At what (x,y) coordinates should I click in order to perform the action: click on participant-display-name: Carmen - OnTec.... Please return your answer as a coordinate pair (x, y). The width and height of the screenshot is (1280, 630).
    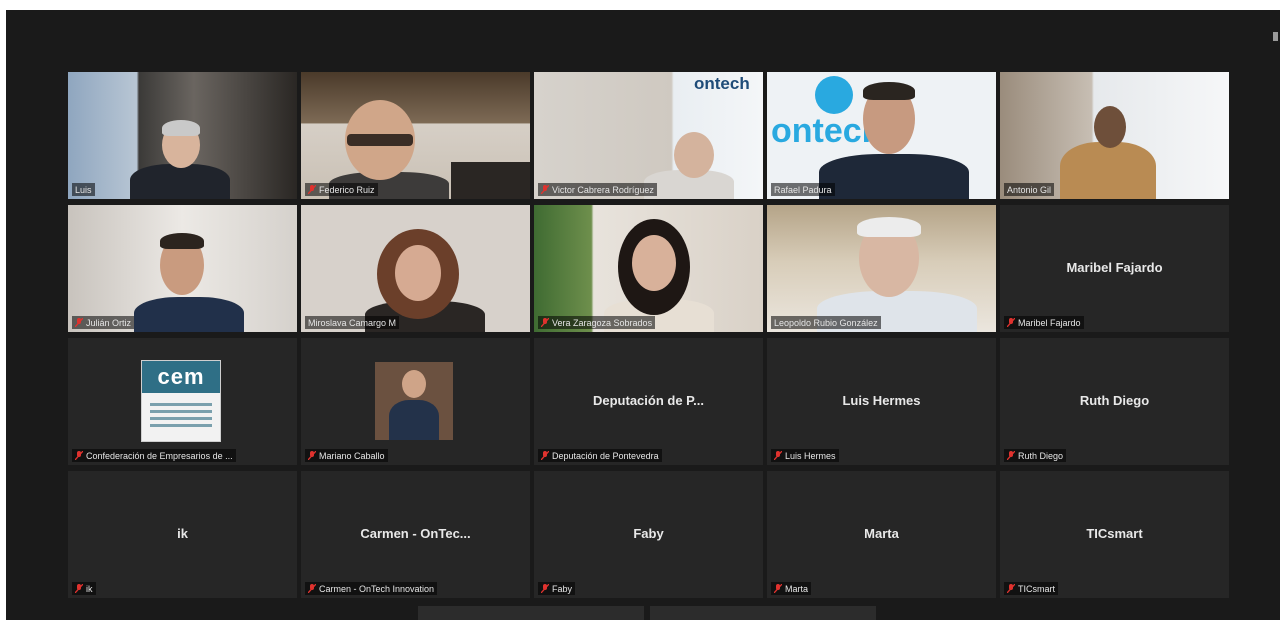
    Looking at the image, I should click on (415, 533).